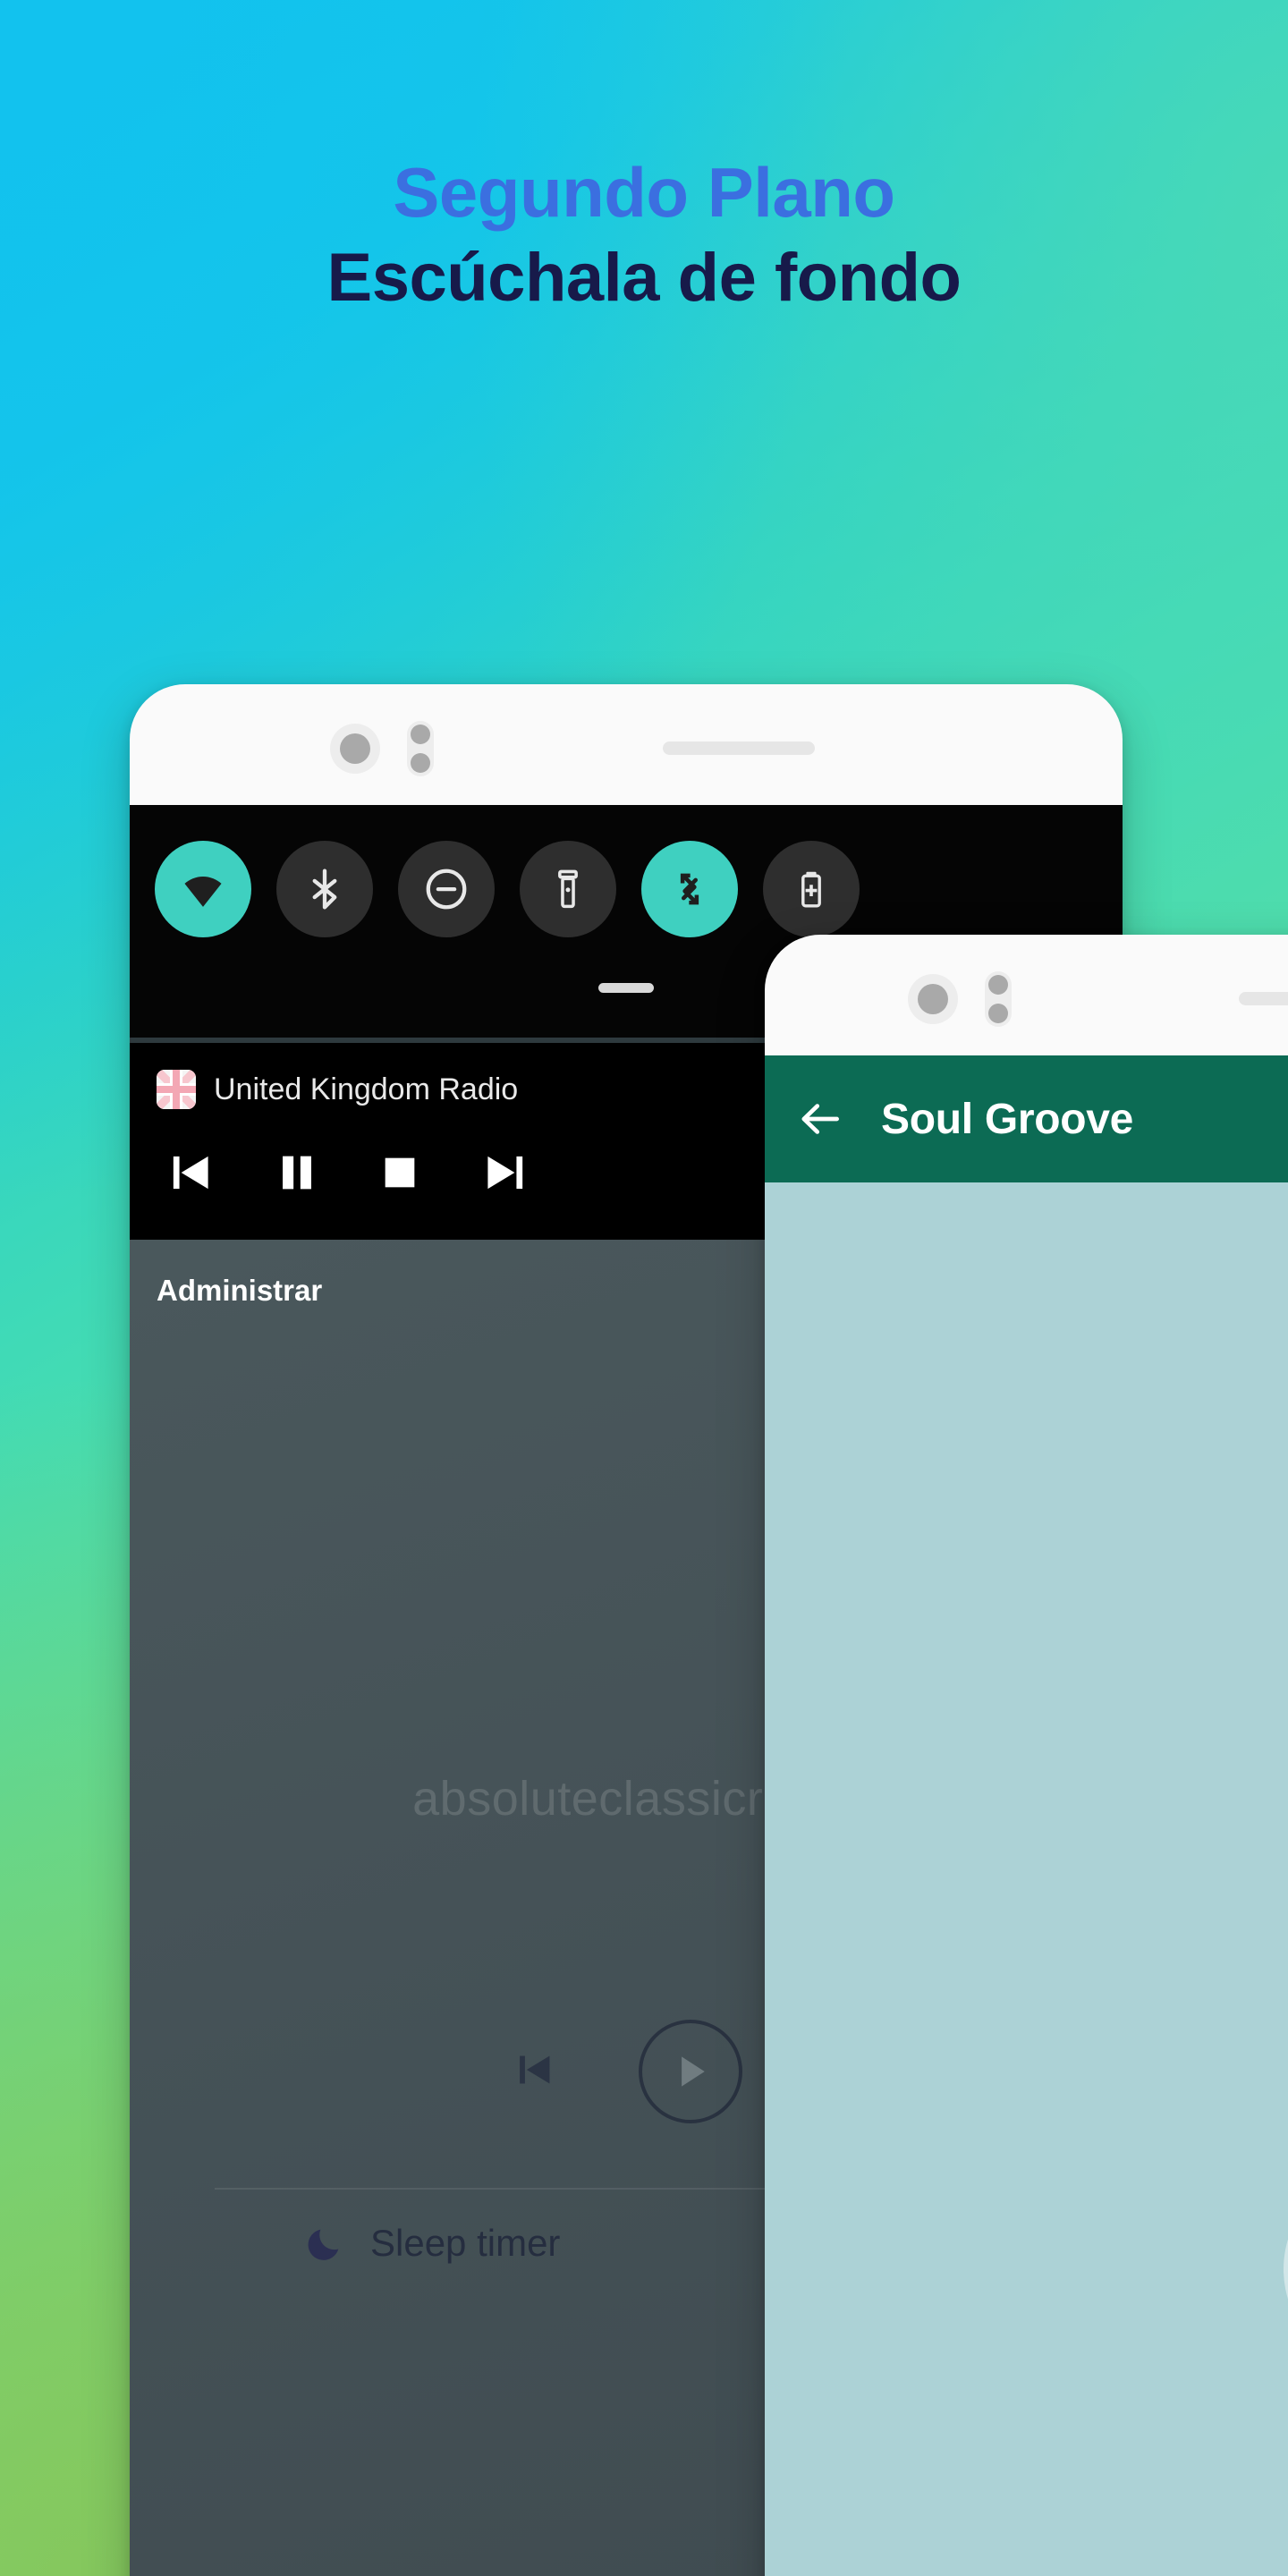 Image resolution: width=1288 pixels, height=2576 pixels. I want to click on player-previous-button, so click(536, 2072).